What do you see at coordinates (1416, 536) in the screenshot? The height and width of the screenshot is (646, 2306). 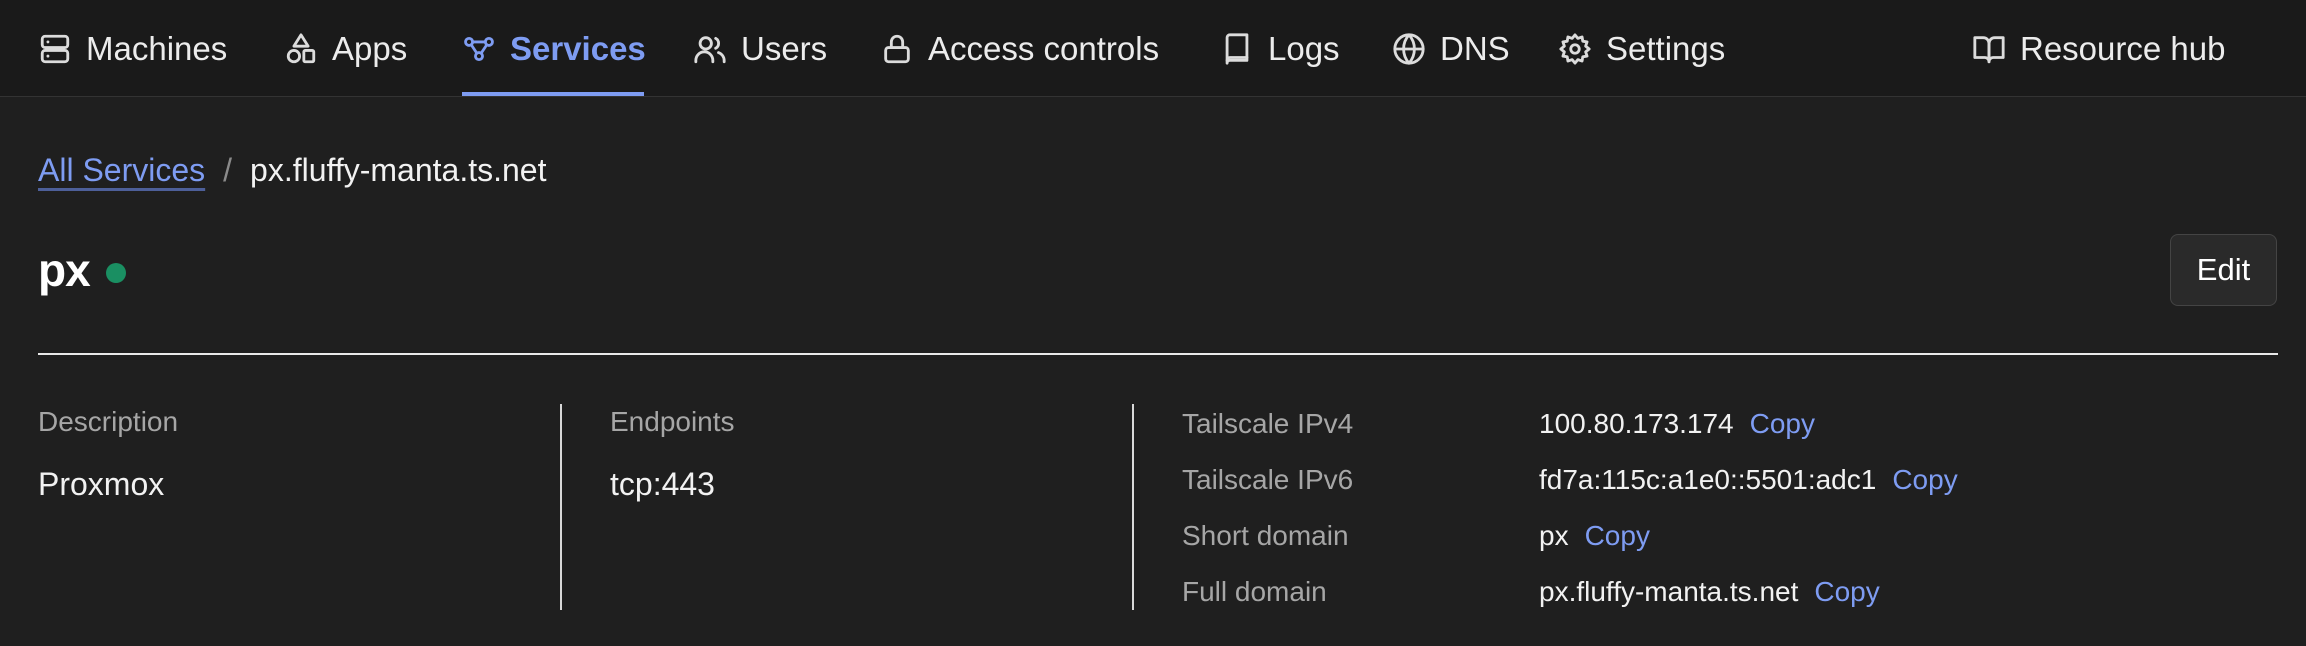 I see `info-row-short-domain: Short domain px Copy` at bounding box center [1416, 536].